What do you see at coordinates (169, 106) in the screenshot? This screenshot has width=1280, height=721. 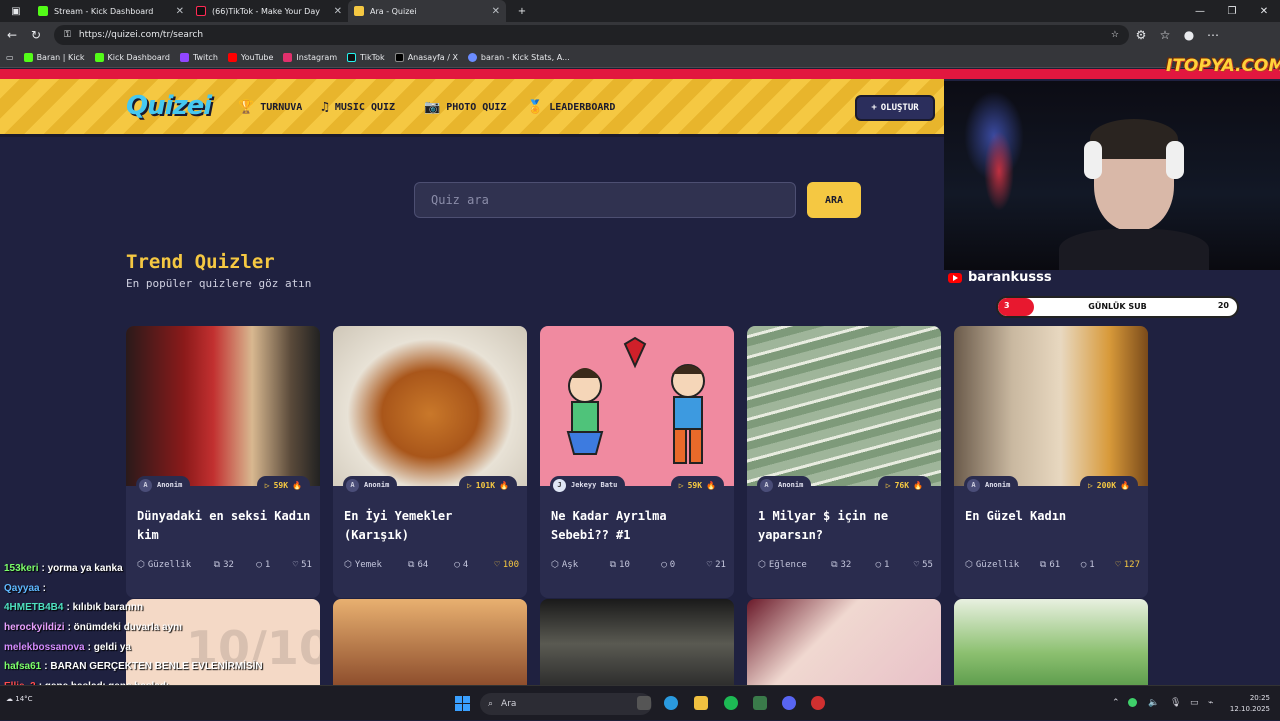 I see `site-logo: Quizei` at bounding box center [169, 106].